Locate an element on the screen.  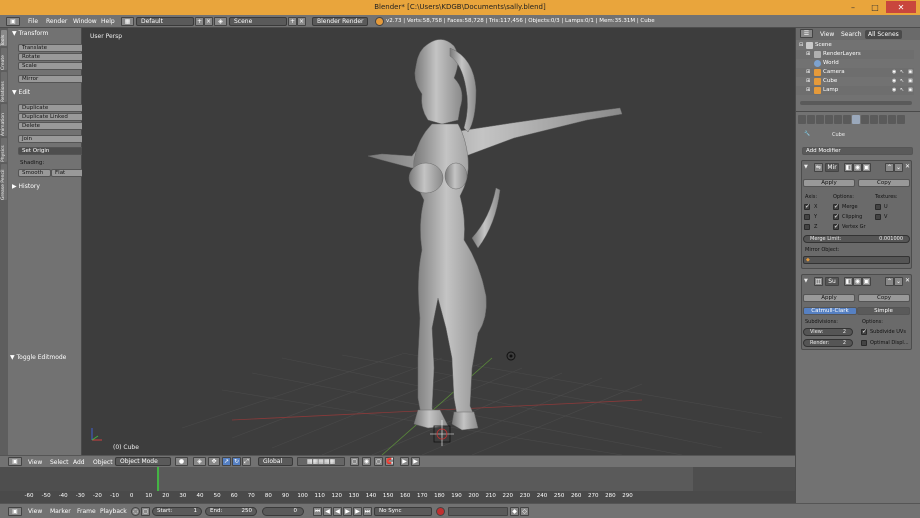
set-origin-select: Set Origin is located at coordinates (51, 151).